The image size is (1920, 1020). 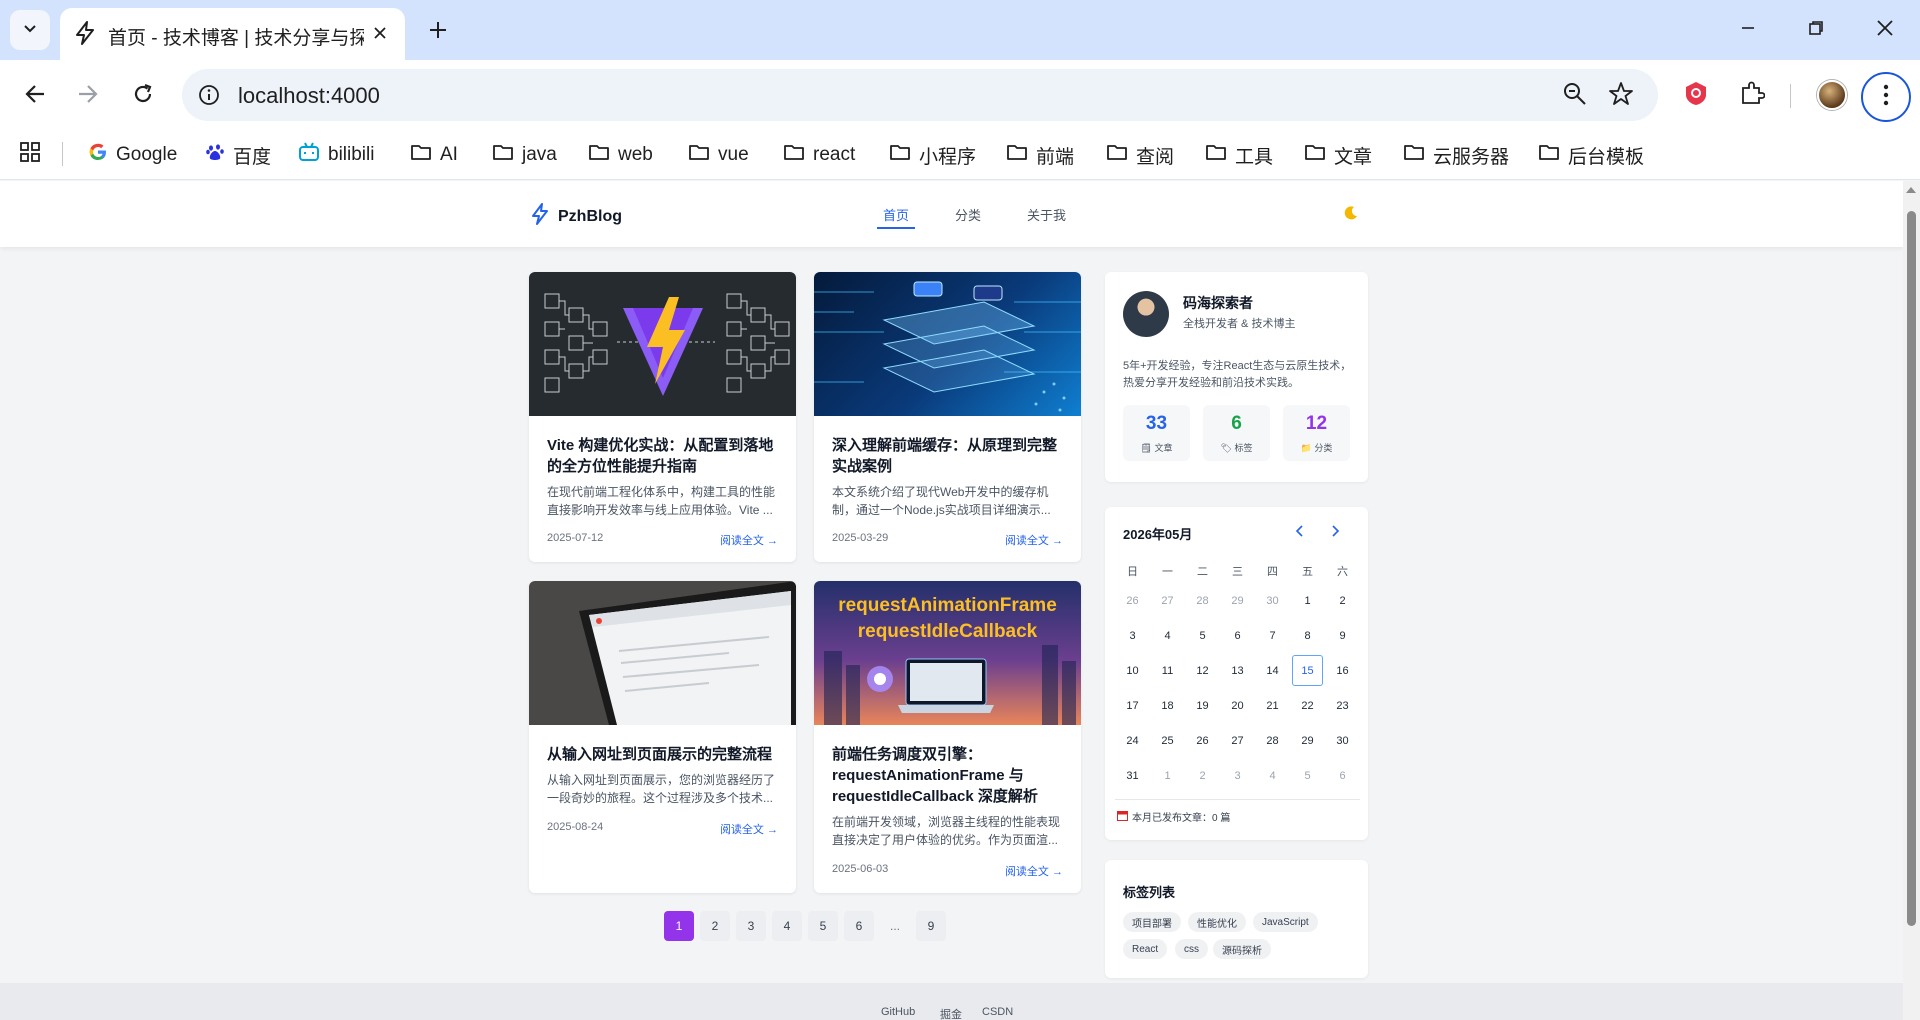 I want to click on bookmark-ai: AI, so click(x=434, y=155).